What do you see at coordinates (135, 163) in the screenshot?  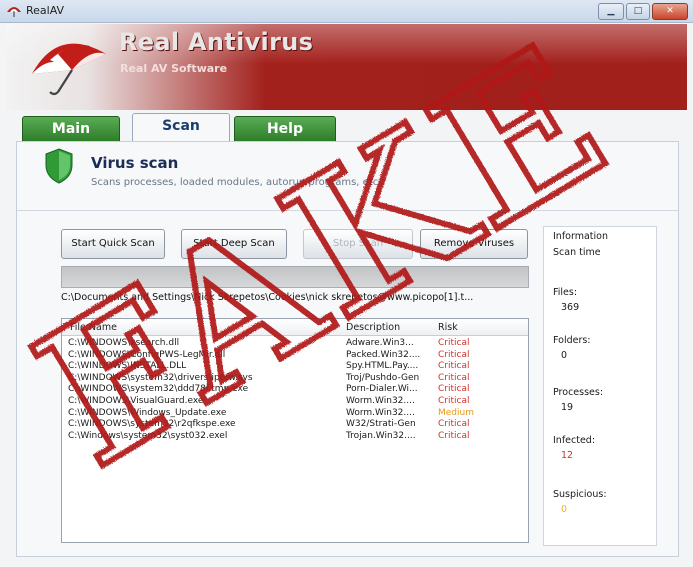 I see `section-title: Virus scan` at bounding box center [135, 163].